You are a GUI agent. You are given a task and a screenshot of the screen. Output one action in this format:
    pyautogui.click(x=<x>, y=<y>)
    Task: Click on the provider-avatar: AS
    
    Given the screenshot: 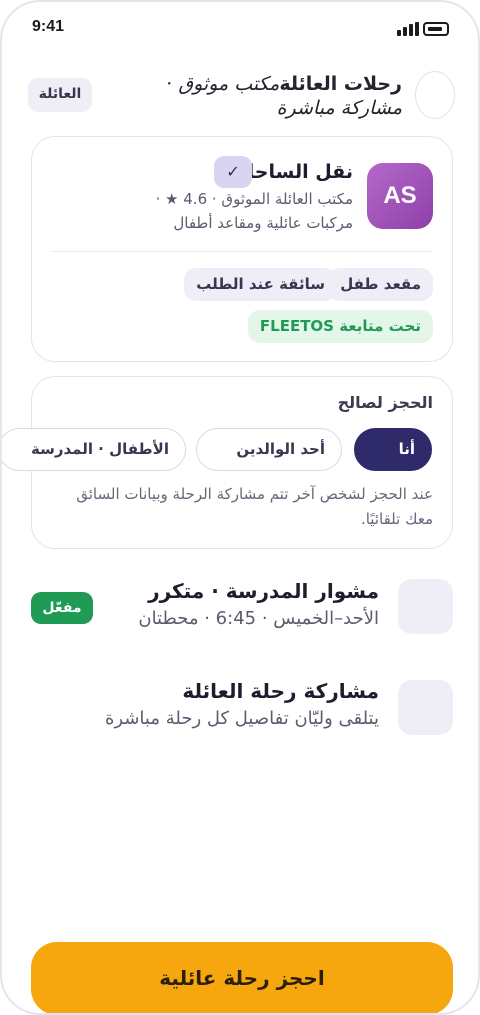 What is the action you would take?
    pyautogui.click(x=400, y=196)
    